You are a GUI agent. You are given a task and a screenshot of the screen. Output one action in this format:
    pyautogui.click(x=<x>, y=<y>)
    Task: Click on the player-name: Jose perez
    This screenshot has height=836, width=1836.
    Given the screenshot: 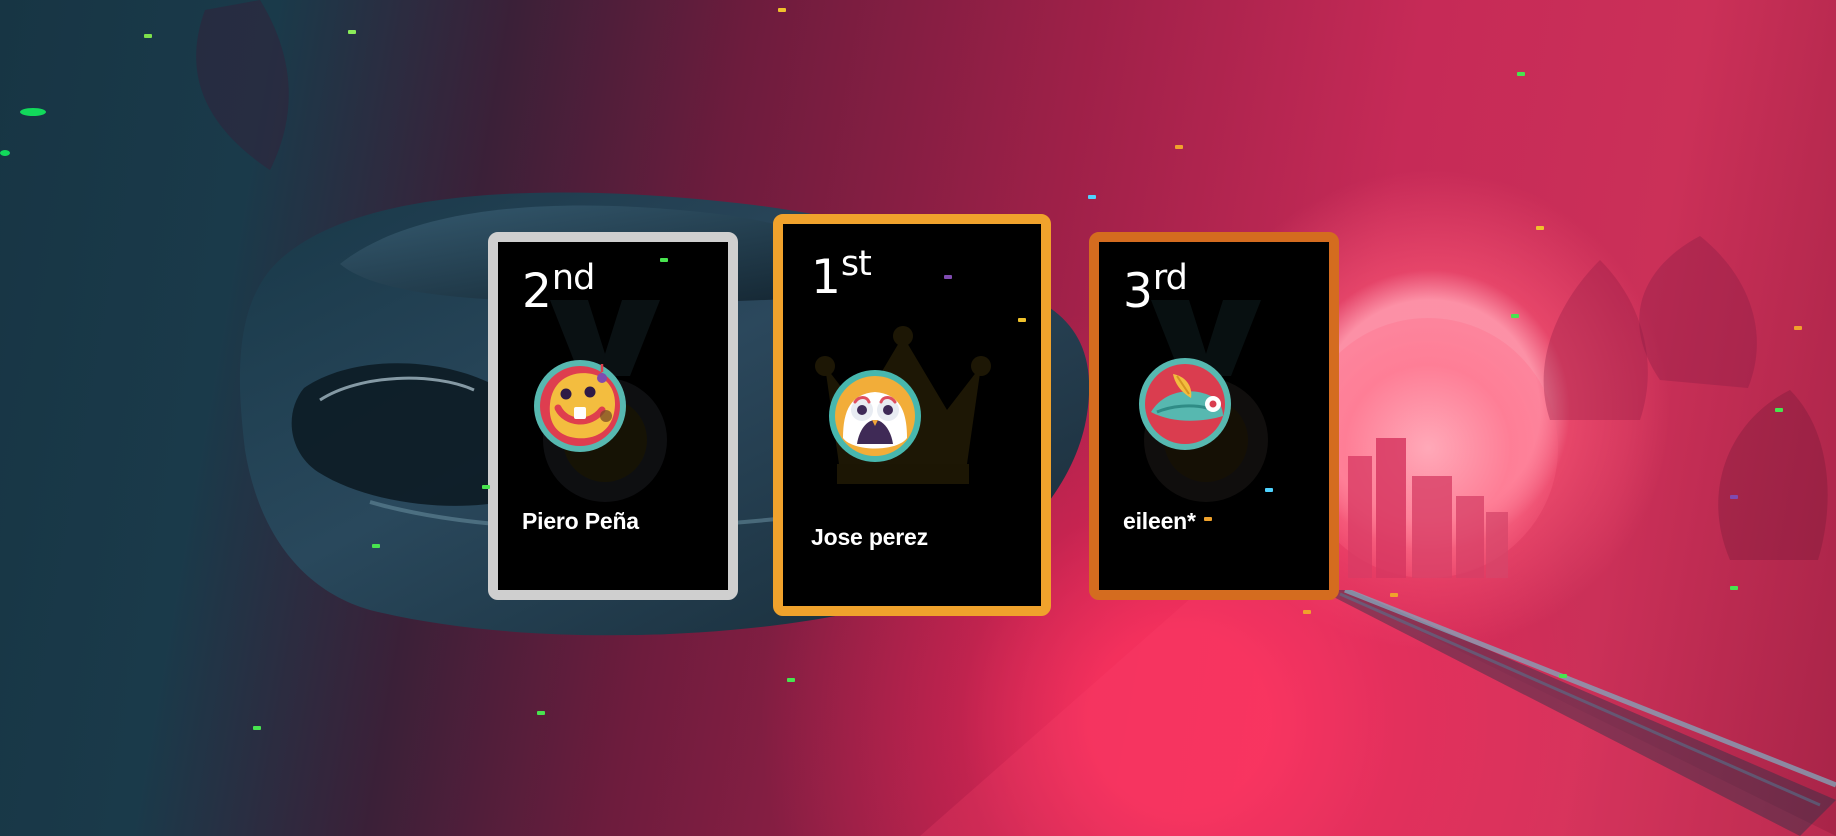 What is the action you would take?
    pyautogui.click(x=869, y=537)
    